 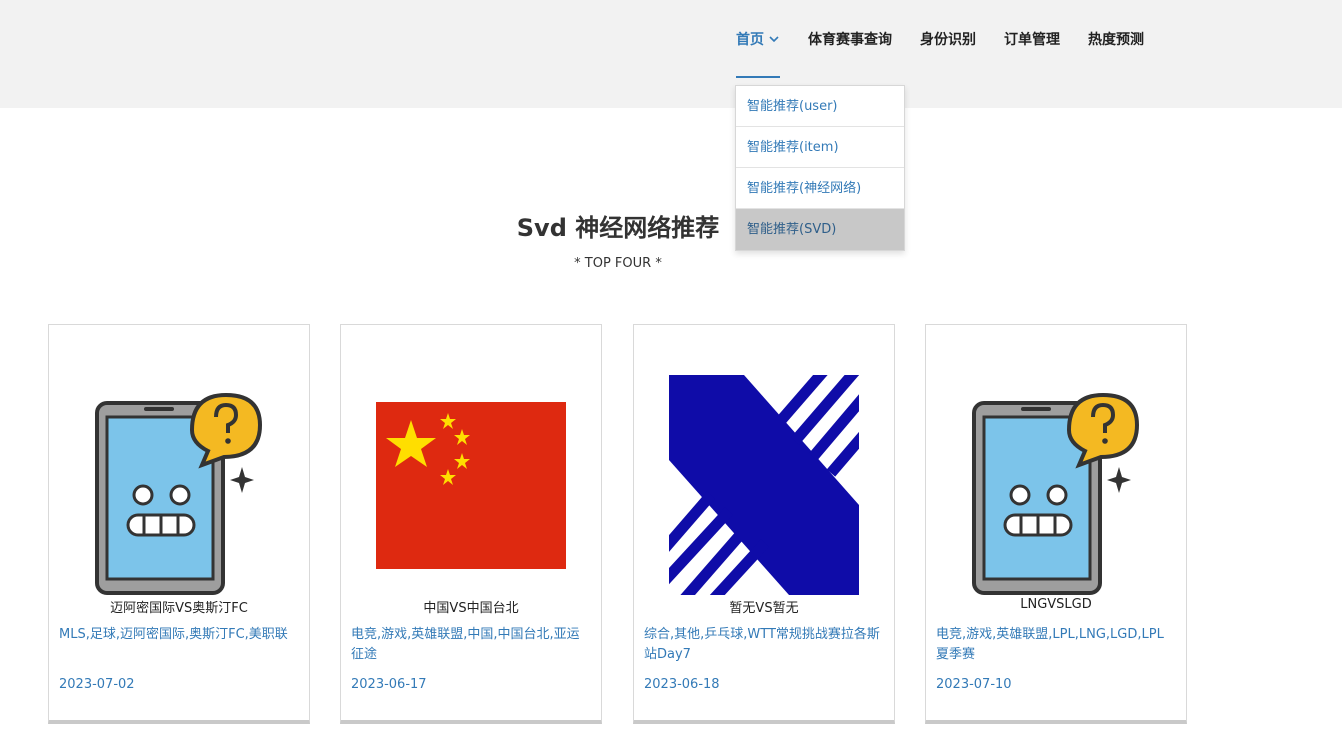 I want to click on match-title: LNGVSLGD, so click(x=1056, y=604).